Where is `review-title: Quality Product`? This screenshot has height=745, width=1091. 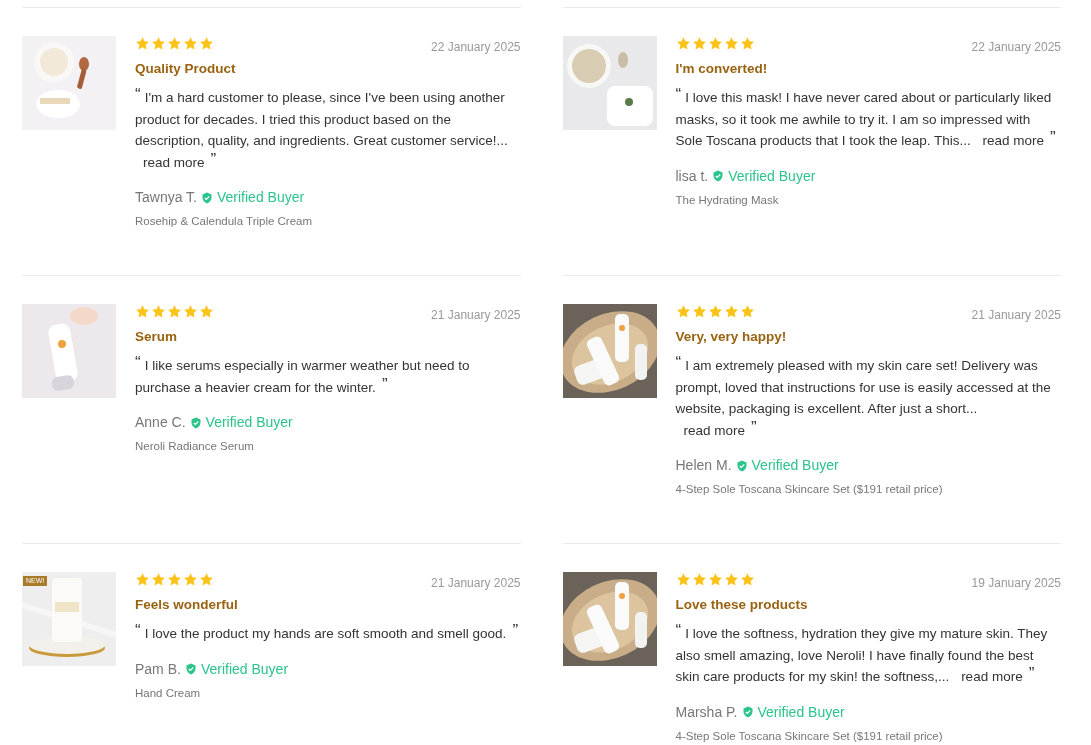 review-title: Quality Product is located at coordinates (186, 69).